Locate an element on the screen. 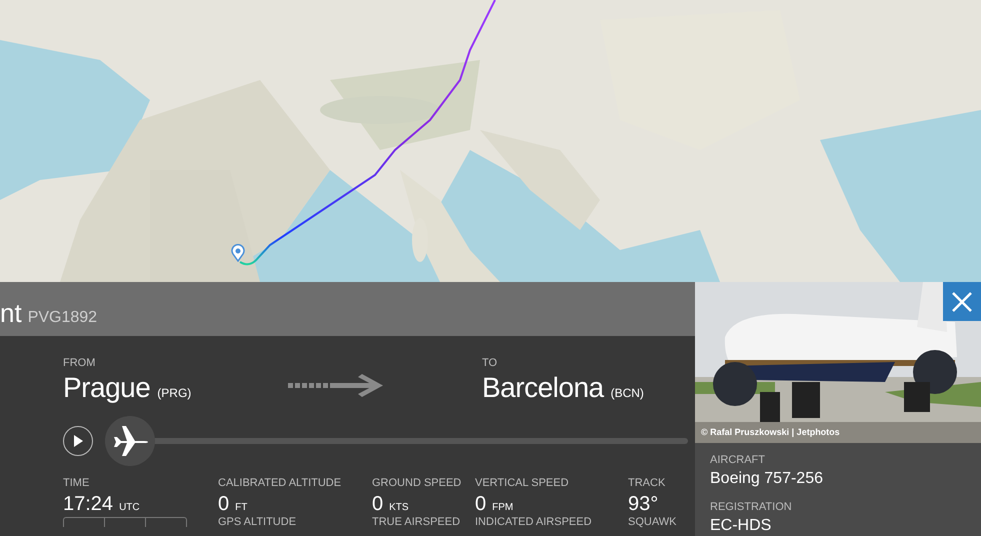 The width and height of the screenshot is (981, 536). stat-label: GPS ALTITUDE is located at coordinates (257, 522).